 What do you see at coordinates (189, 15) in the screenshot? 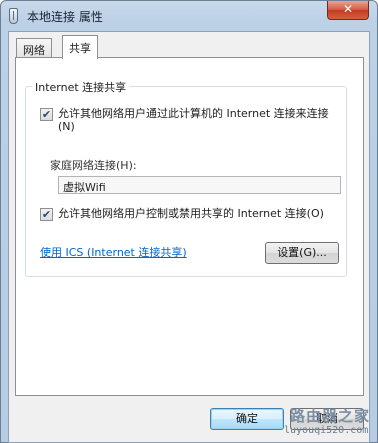
I see `title-bar: 本地连接 属性 ✕` at bounding box center [189, 15].